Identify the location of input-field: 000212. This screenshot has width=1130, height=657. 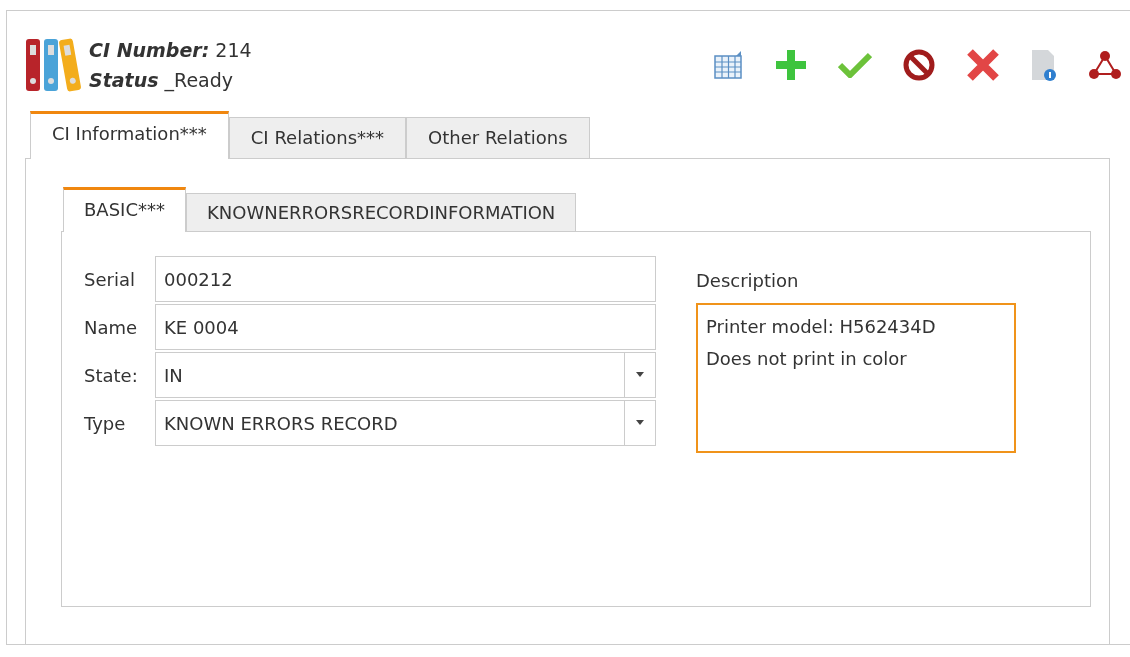
(405, 279).